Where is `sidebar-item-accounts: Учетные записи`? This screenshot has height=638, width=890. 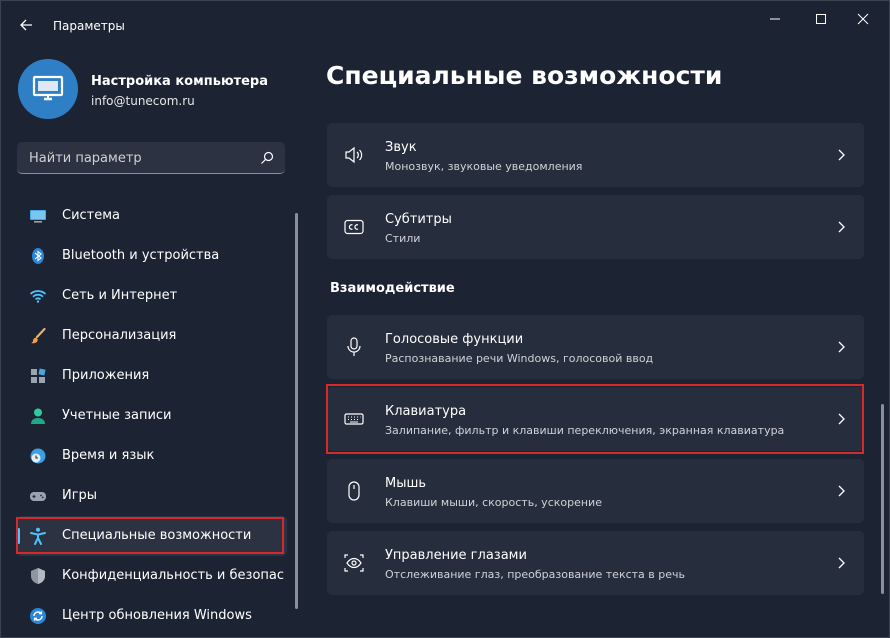 sidebar-item-accounts: Учетные записи is located at coordinates (152, 416).